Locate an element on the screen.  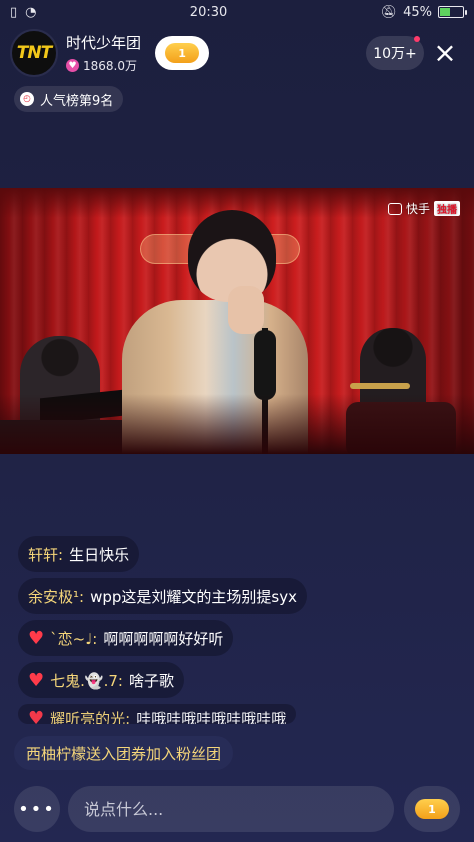
singer-head is located at coordinates (232, 256).